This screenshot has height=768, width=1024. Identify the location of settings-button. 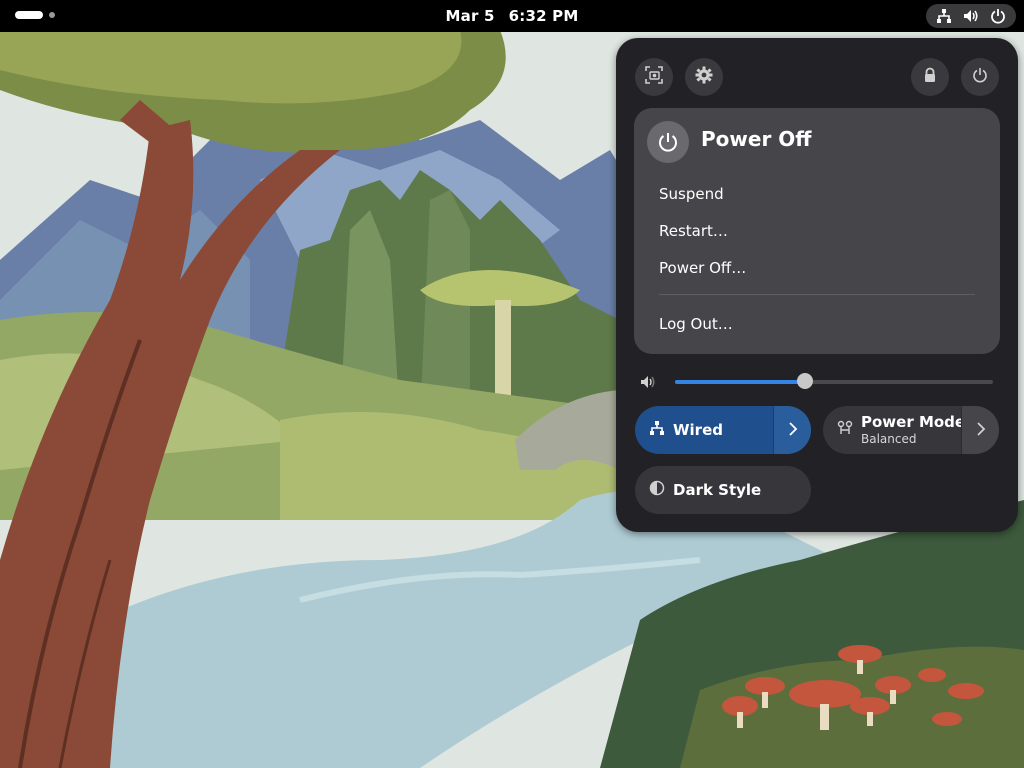
(704, 77).